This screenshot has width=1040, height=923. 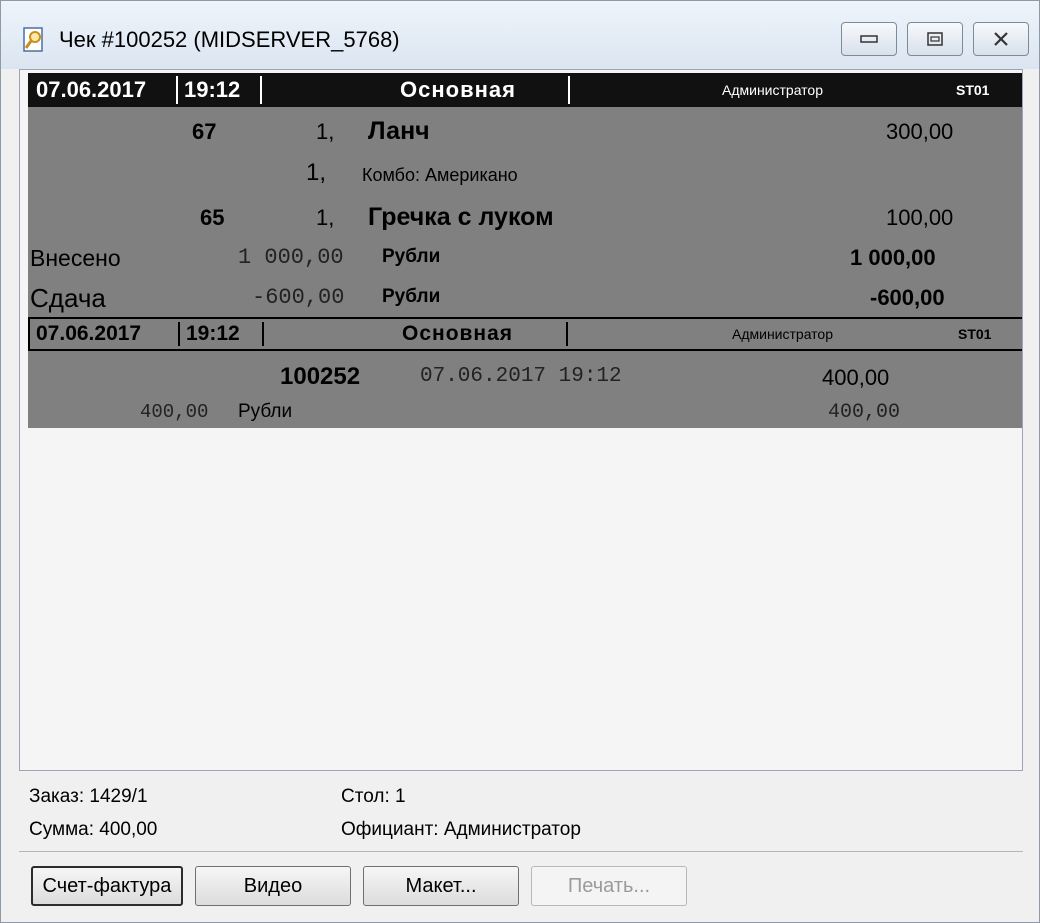 I want to click on item-code: 65, so click(x=212, y=217).